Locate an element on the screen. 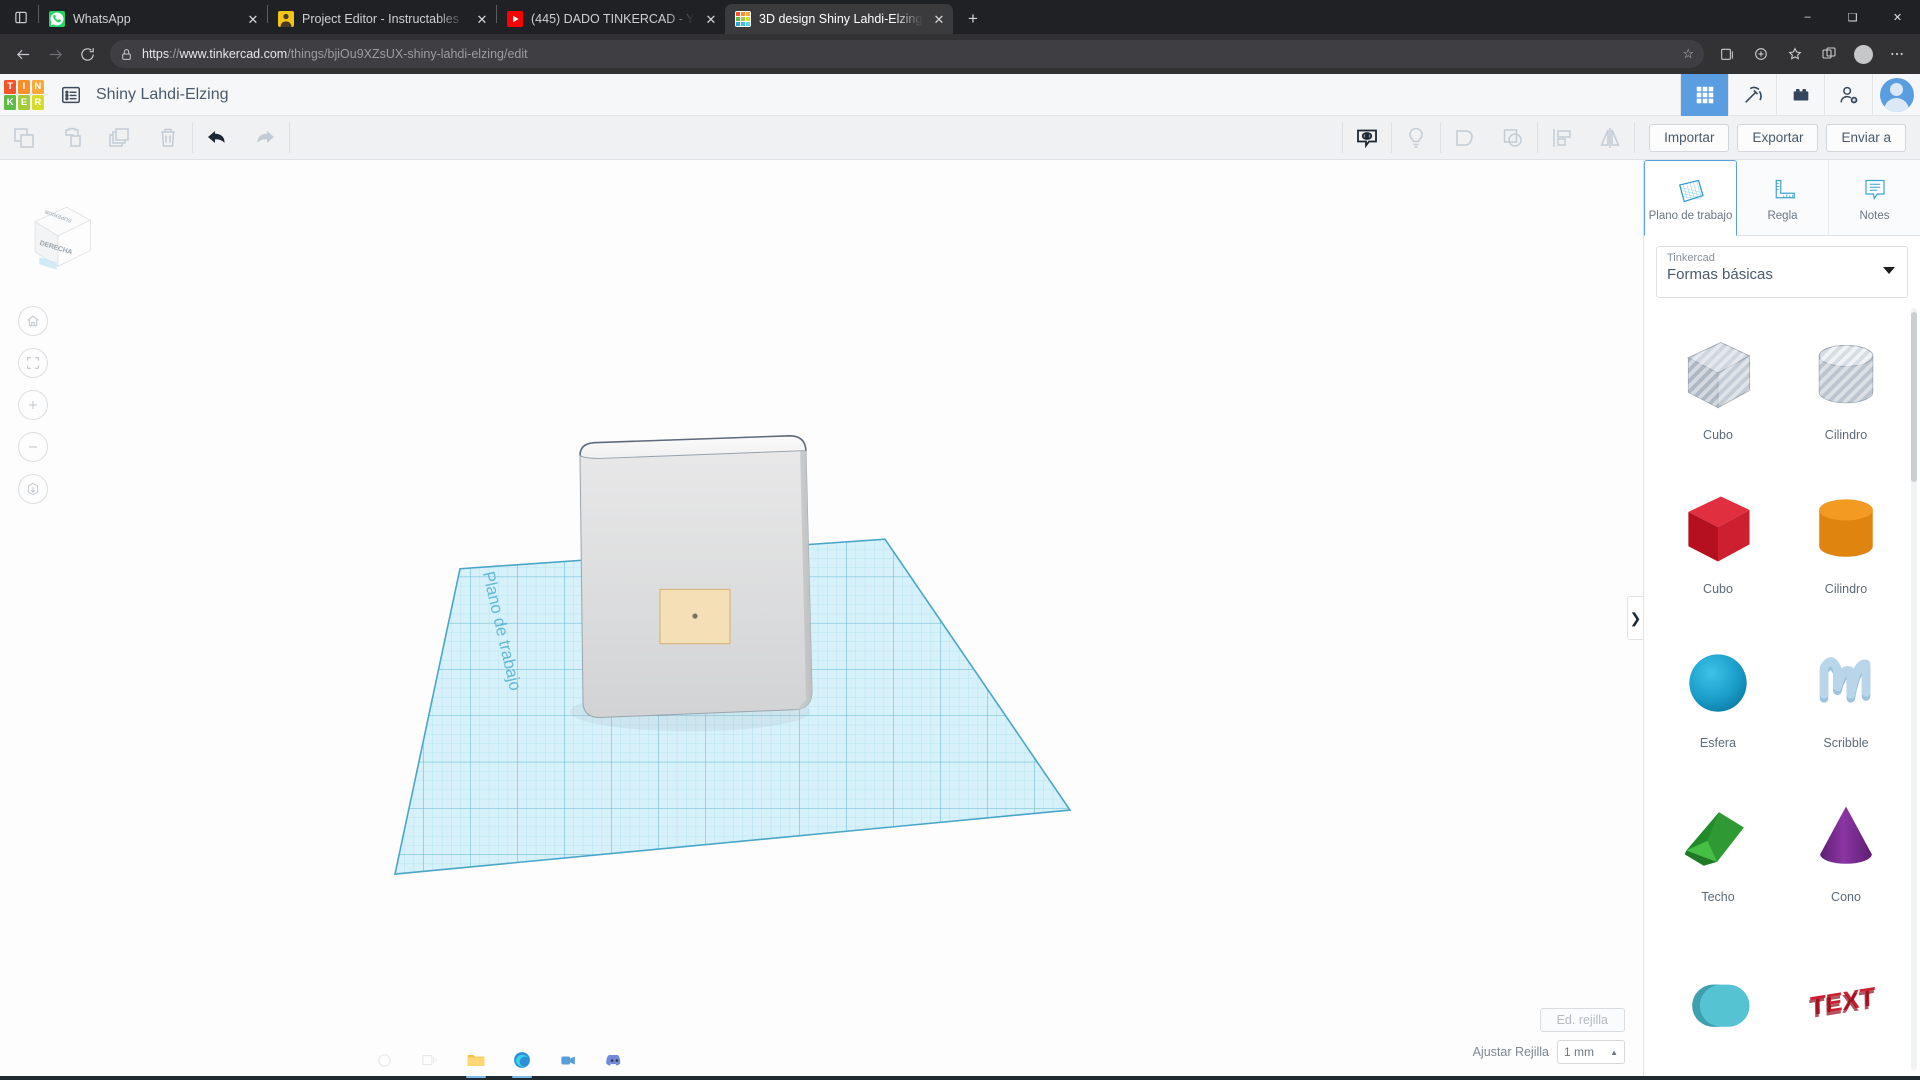 The height and width of the screenshot is (1080, 1920). discord-icon is located at coordinates (614, 1060).